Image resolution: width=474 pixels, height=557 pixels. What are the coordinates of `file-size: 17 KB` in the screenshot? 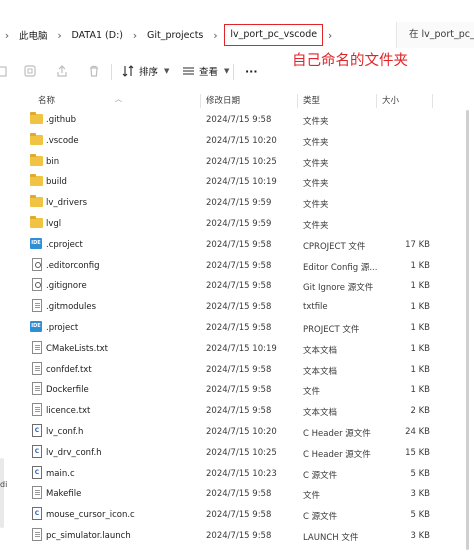 It's located at (417, 244).